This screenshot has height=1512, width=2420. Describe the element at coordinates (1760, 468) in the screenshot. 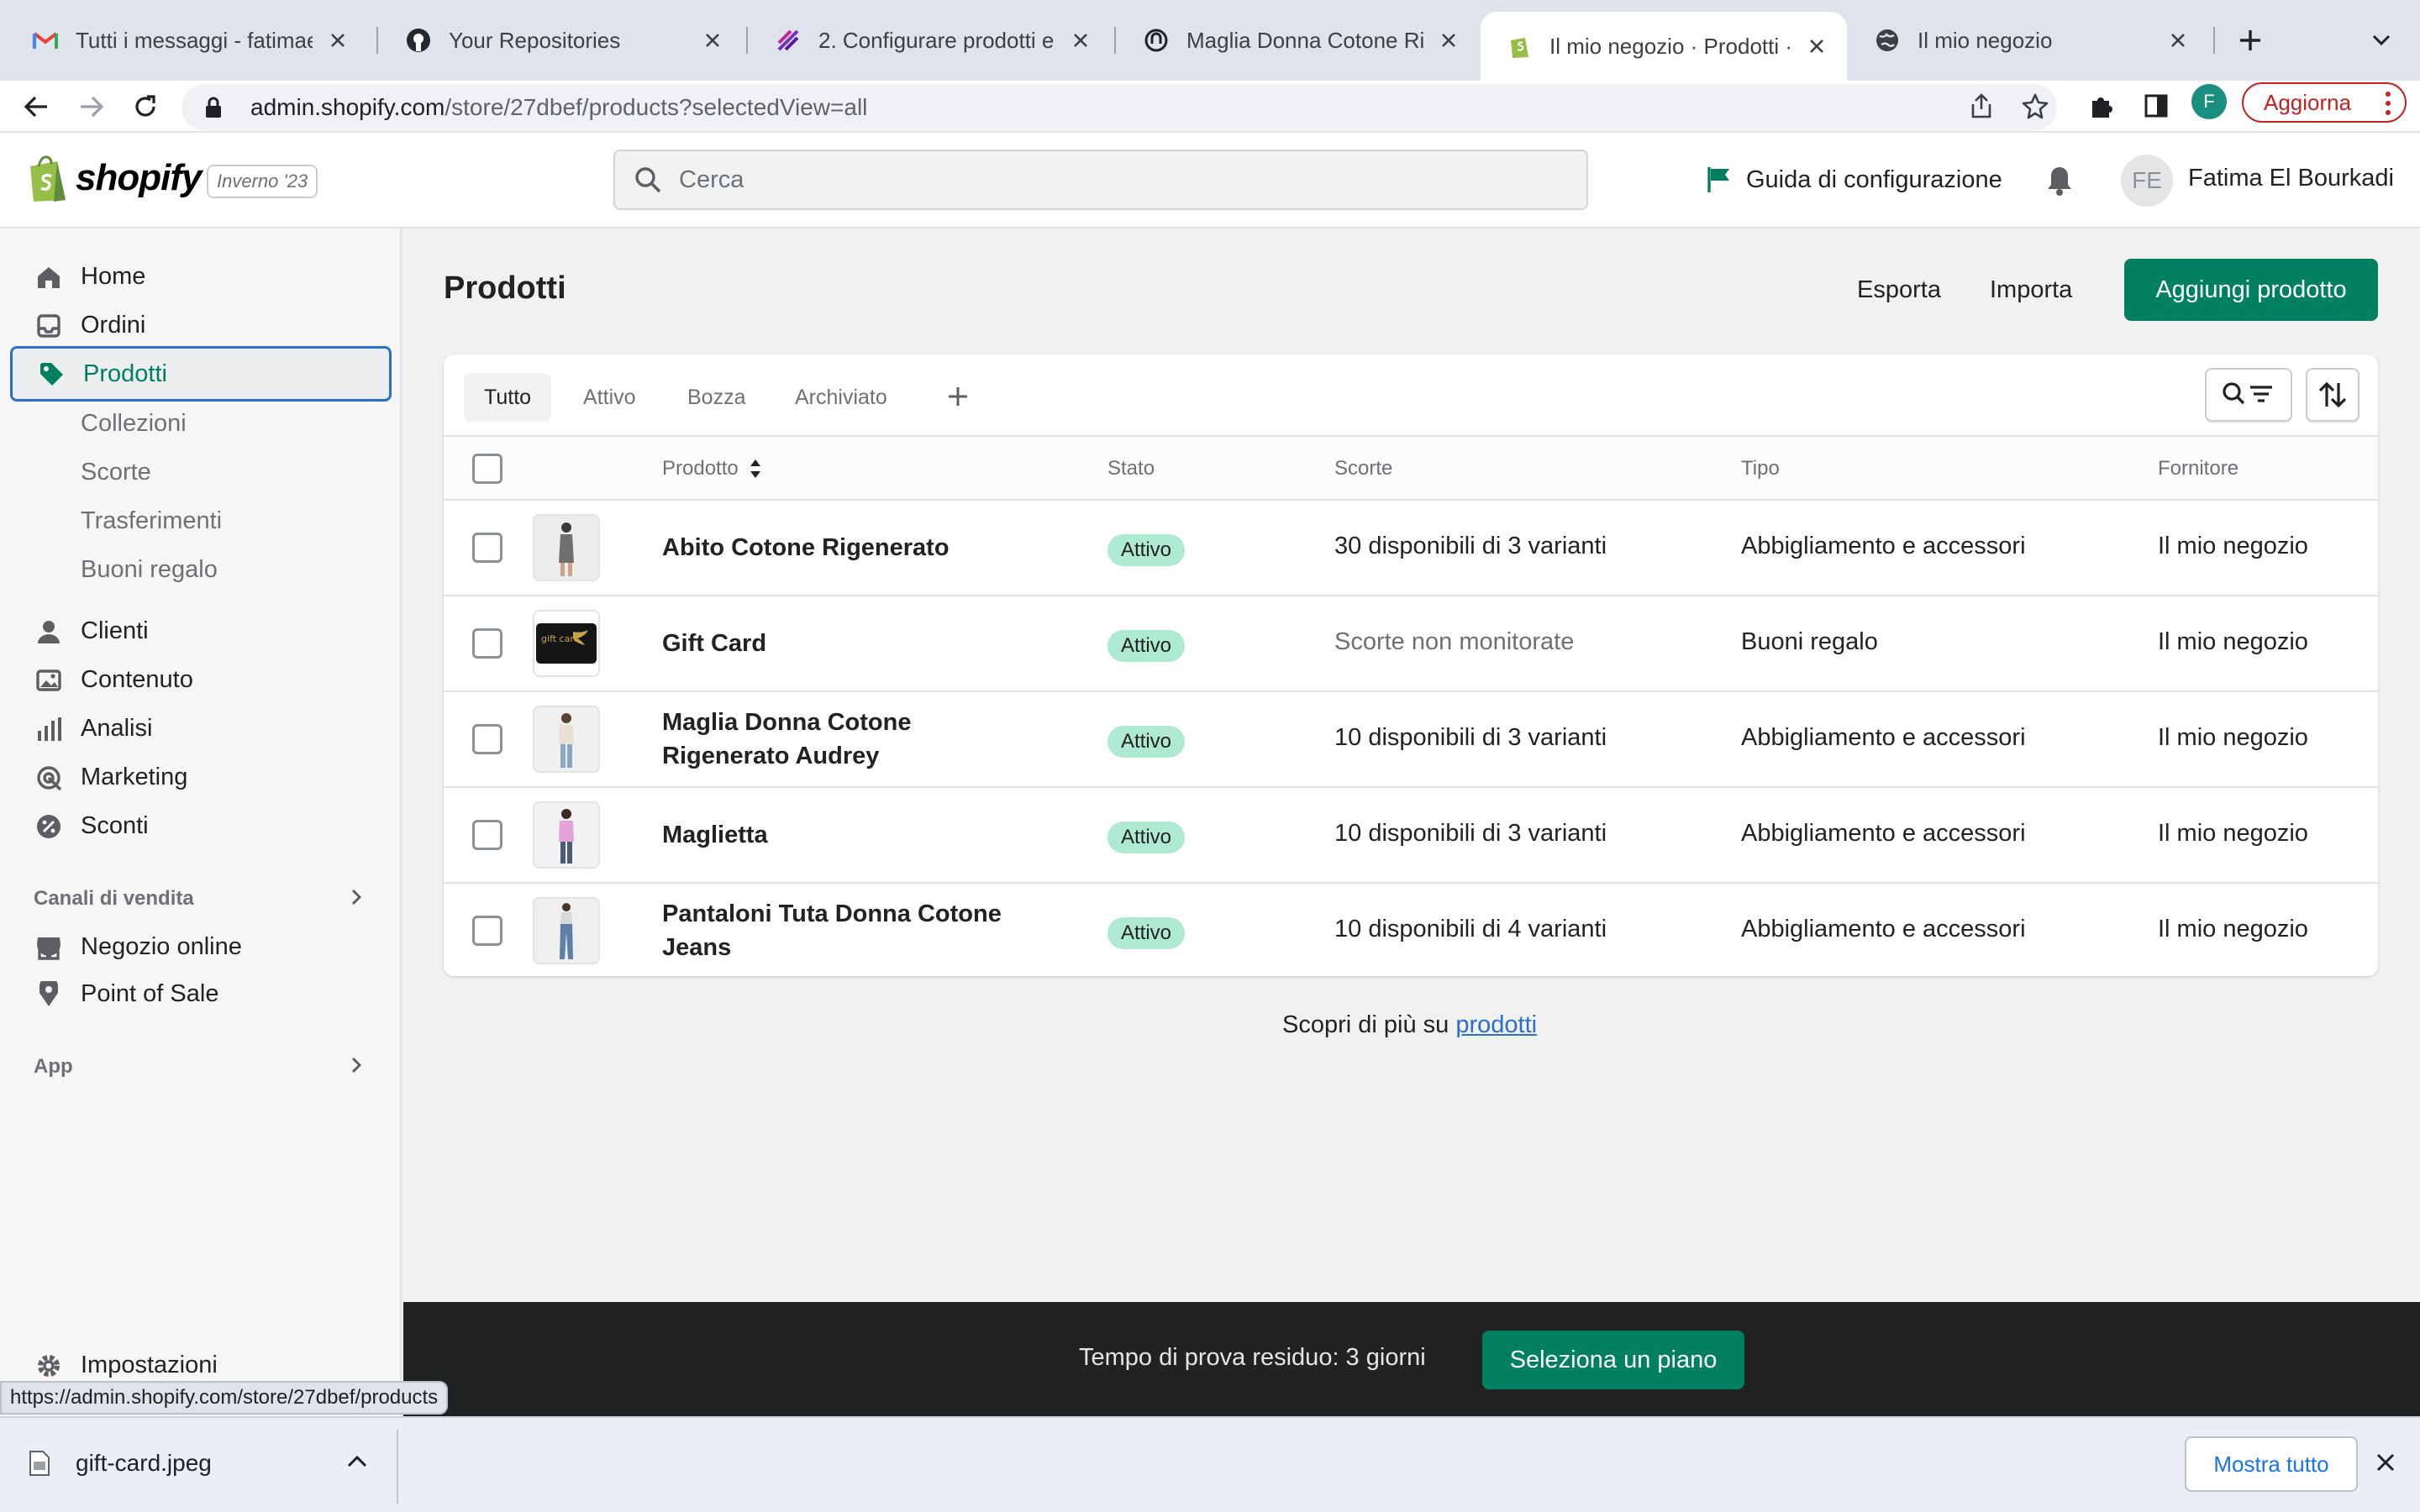

I see `column-header-type: Tipo` at that location.